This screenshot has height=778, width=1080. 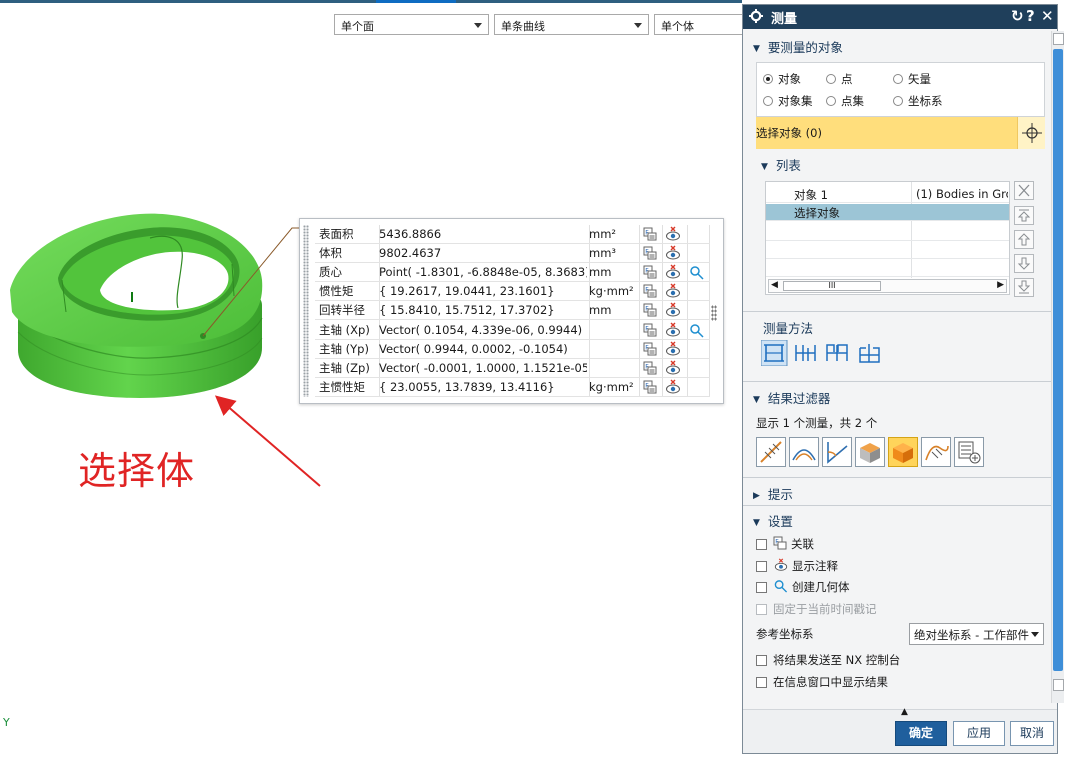 I want to click on object-type-radio: 矢量, so click(x=912, y=79).